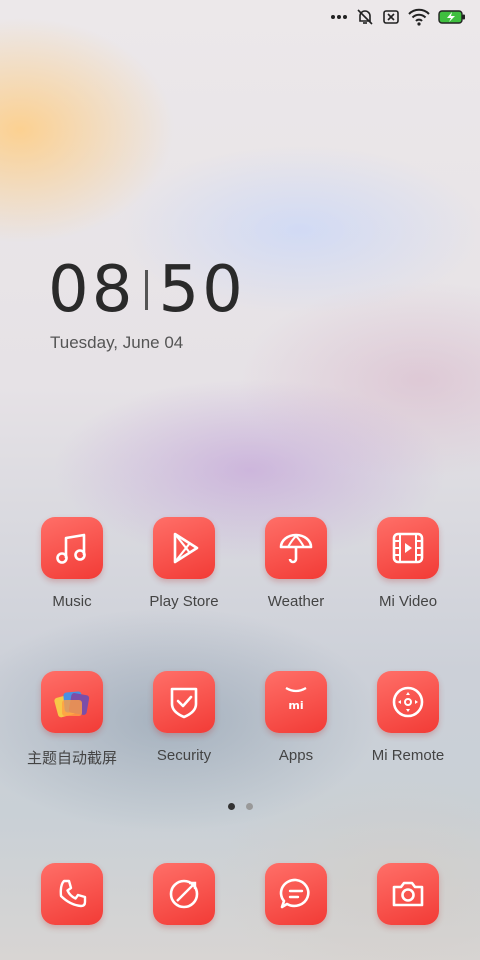 This screenshot has height=960, width=480. Describe the element at coordinates (240, 806) in the screenshot. I see `page-indicator` at that location.